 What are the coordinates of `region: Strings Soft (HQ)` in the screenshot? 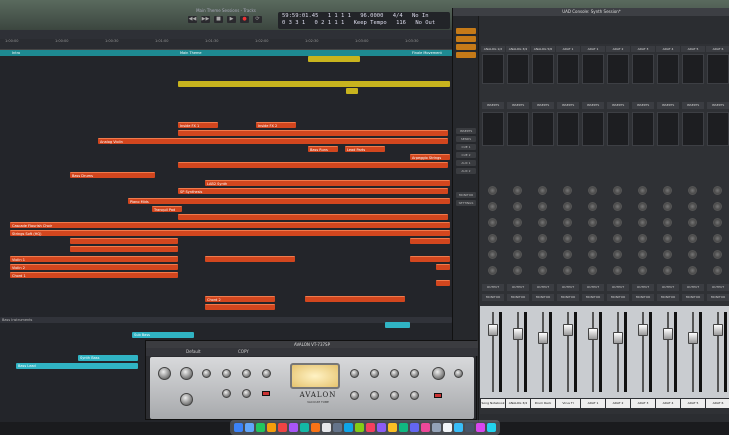 It's located at (230, 233).